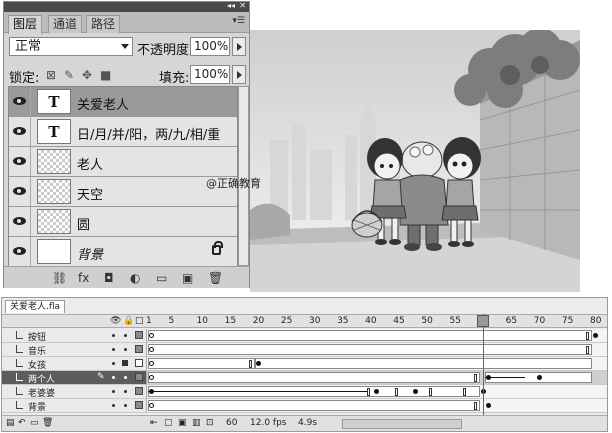  What do you see at coordinates (74, 336) in the screenshot?
I see `timeline-layer-name-cell: 按钮` at bounding box center [74, 336].